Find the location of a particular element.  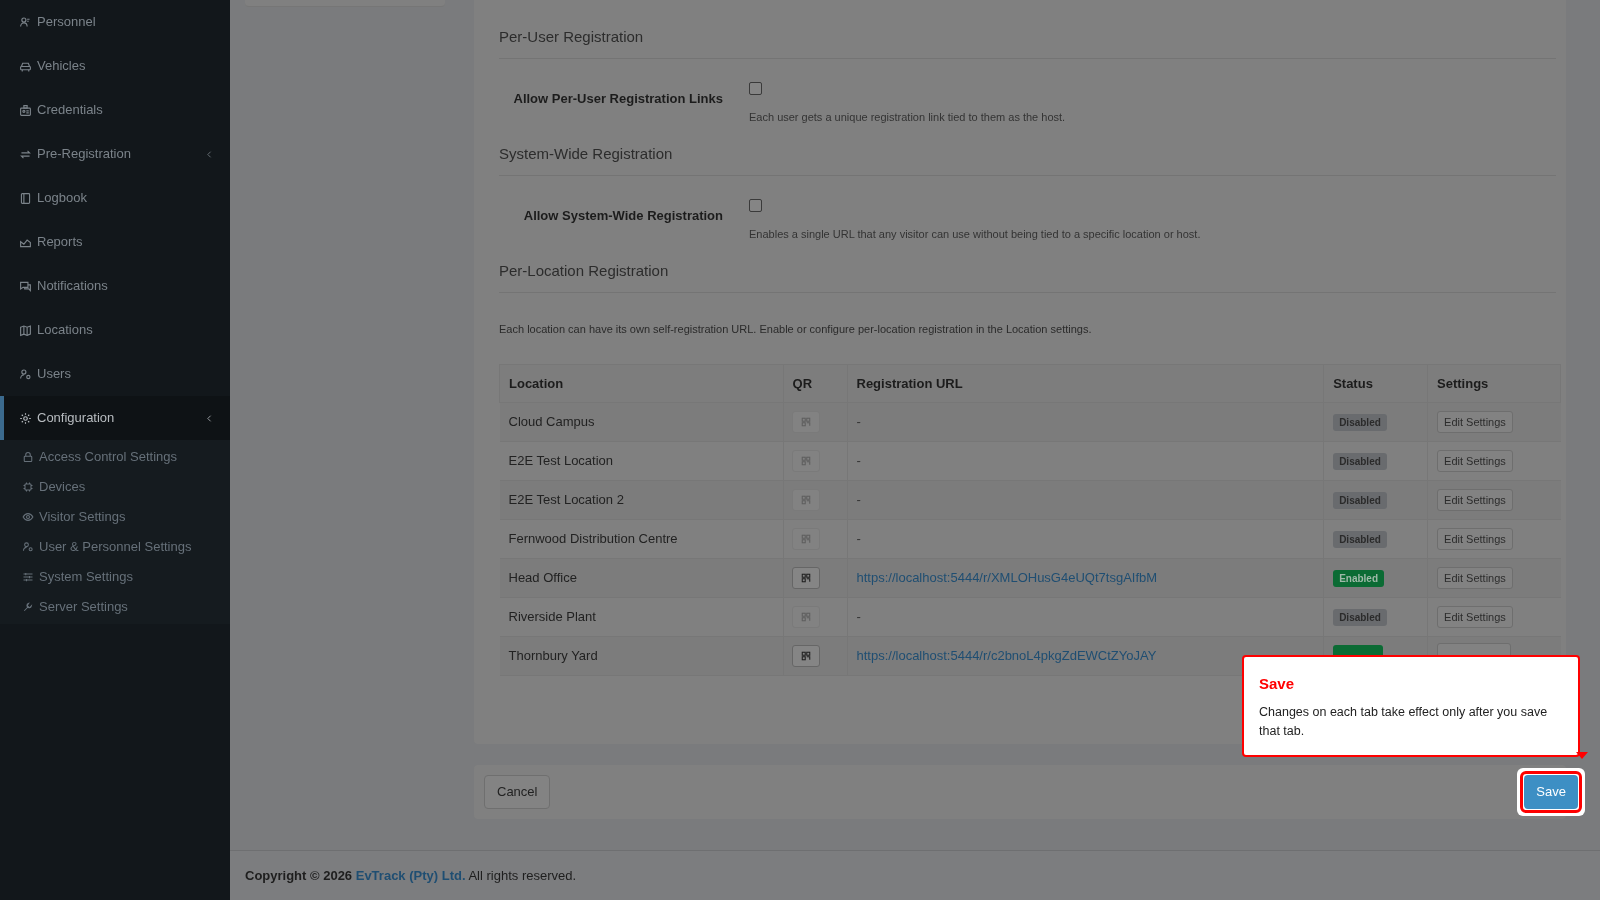

sidebar-item: Configuration is located at coordinates (115, 418).